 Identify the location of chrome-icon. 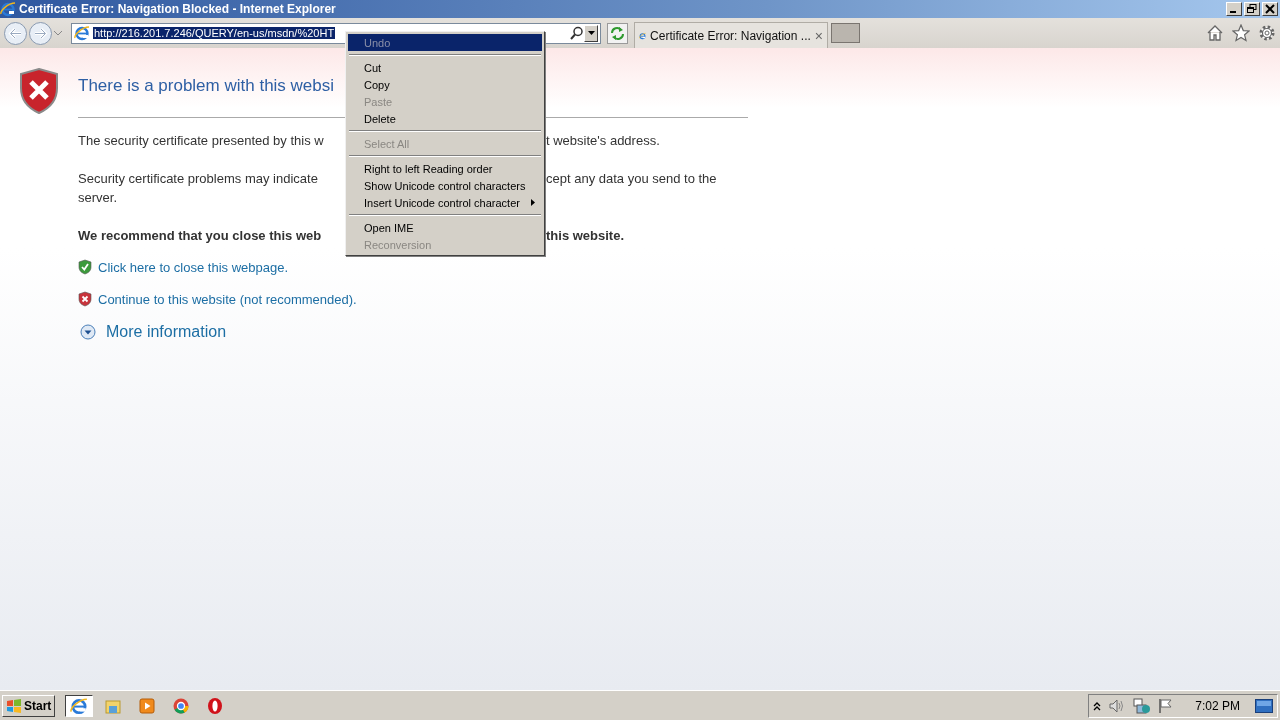
(181, 705).